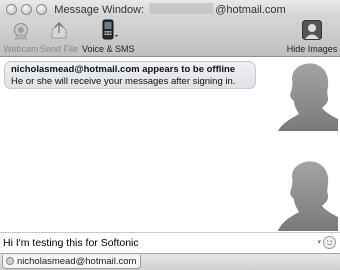  I want to click on conversation-tab-label: nicholasmead@hotmail.com, so click(77, 261).